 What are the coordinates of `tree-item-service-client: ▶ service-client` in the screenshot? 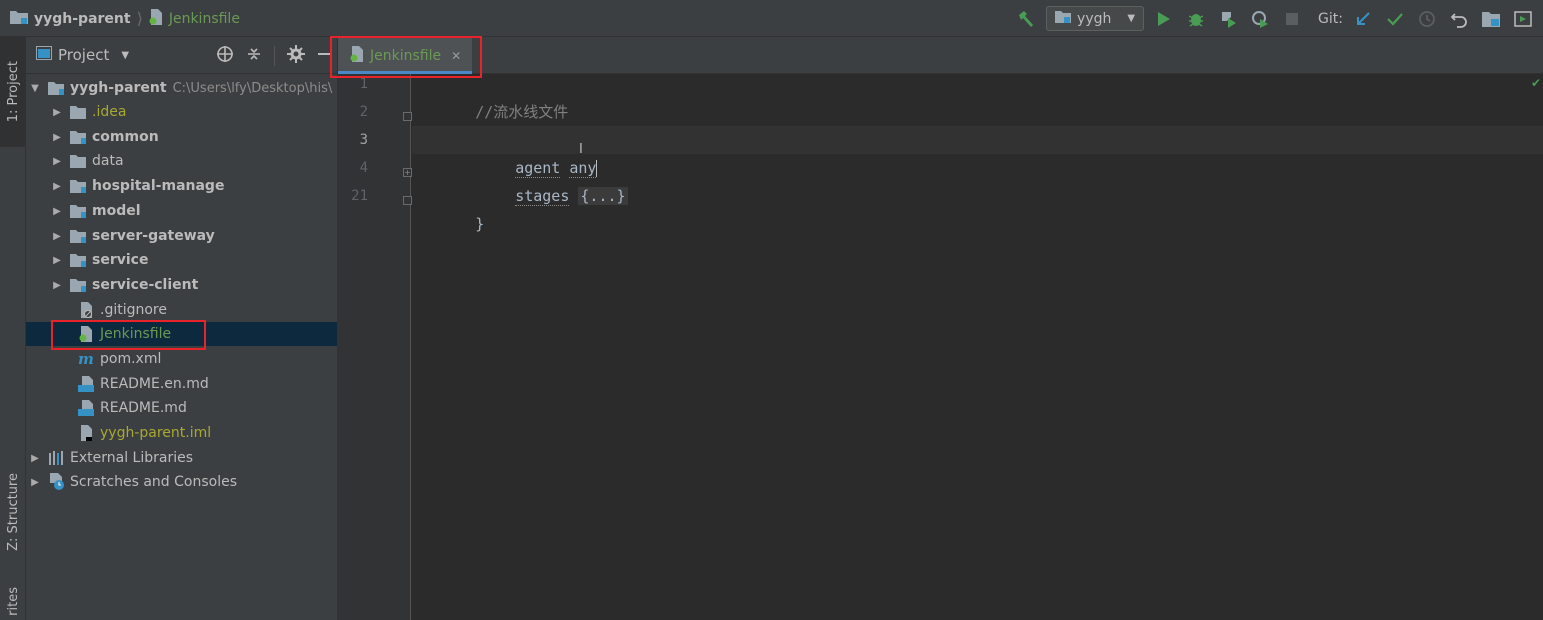 It's located at (194, 285).